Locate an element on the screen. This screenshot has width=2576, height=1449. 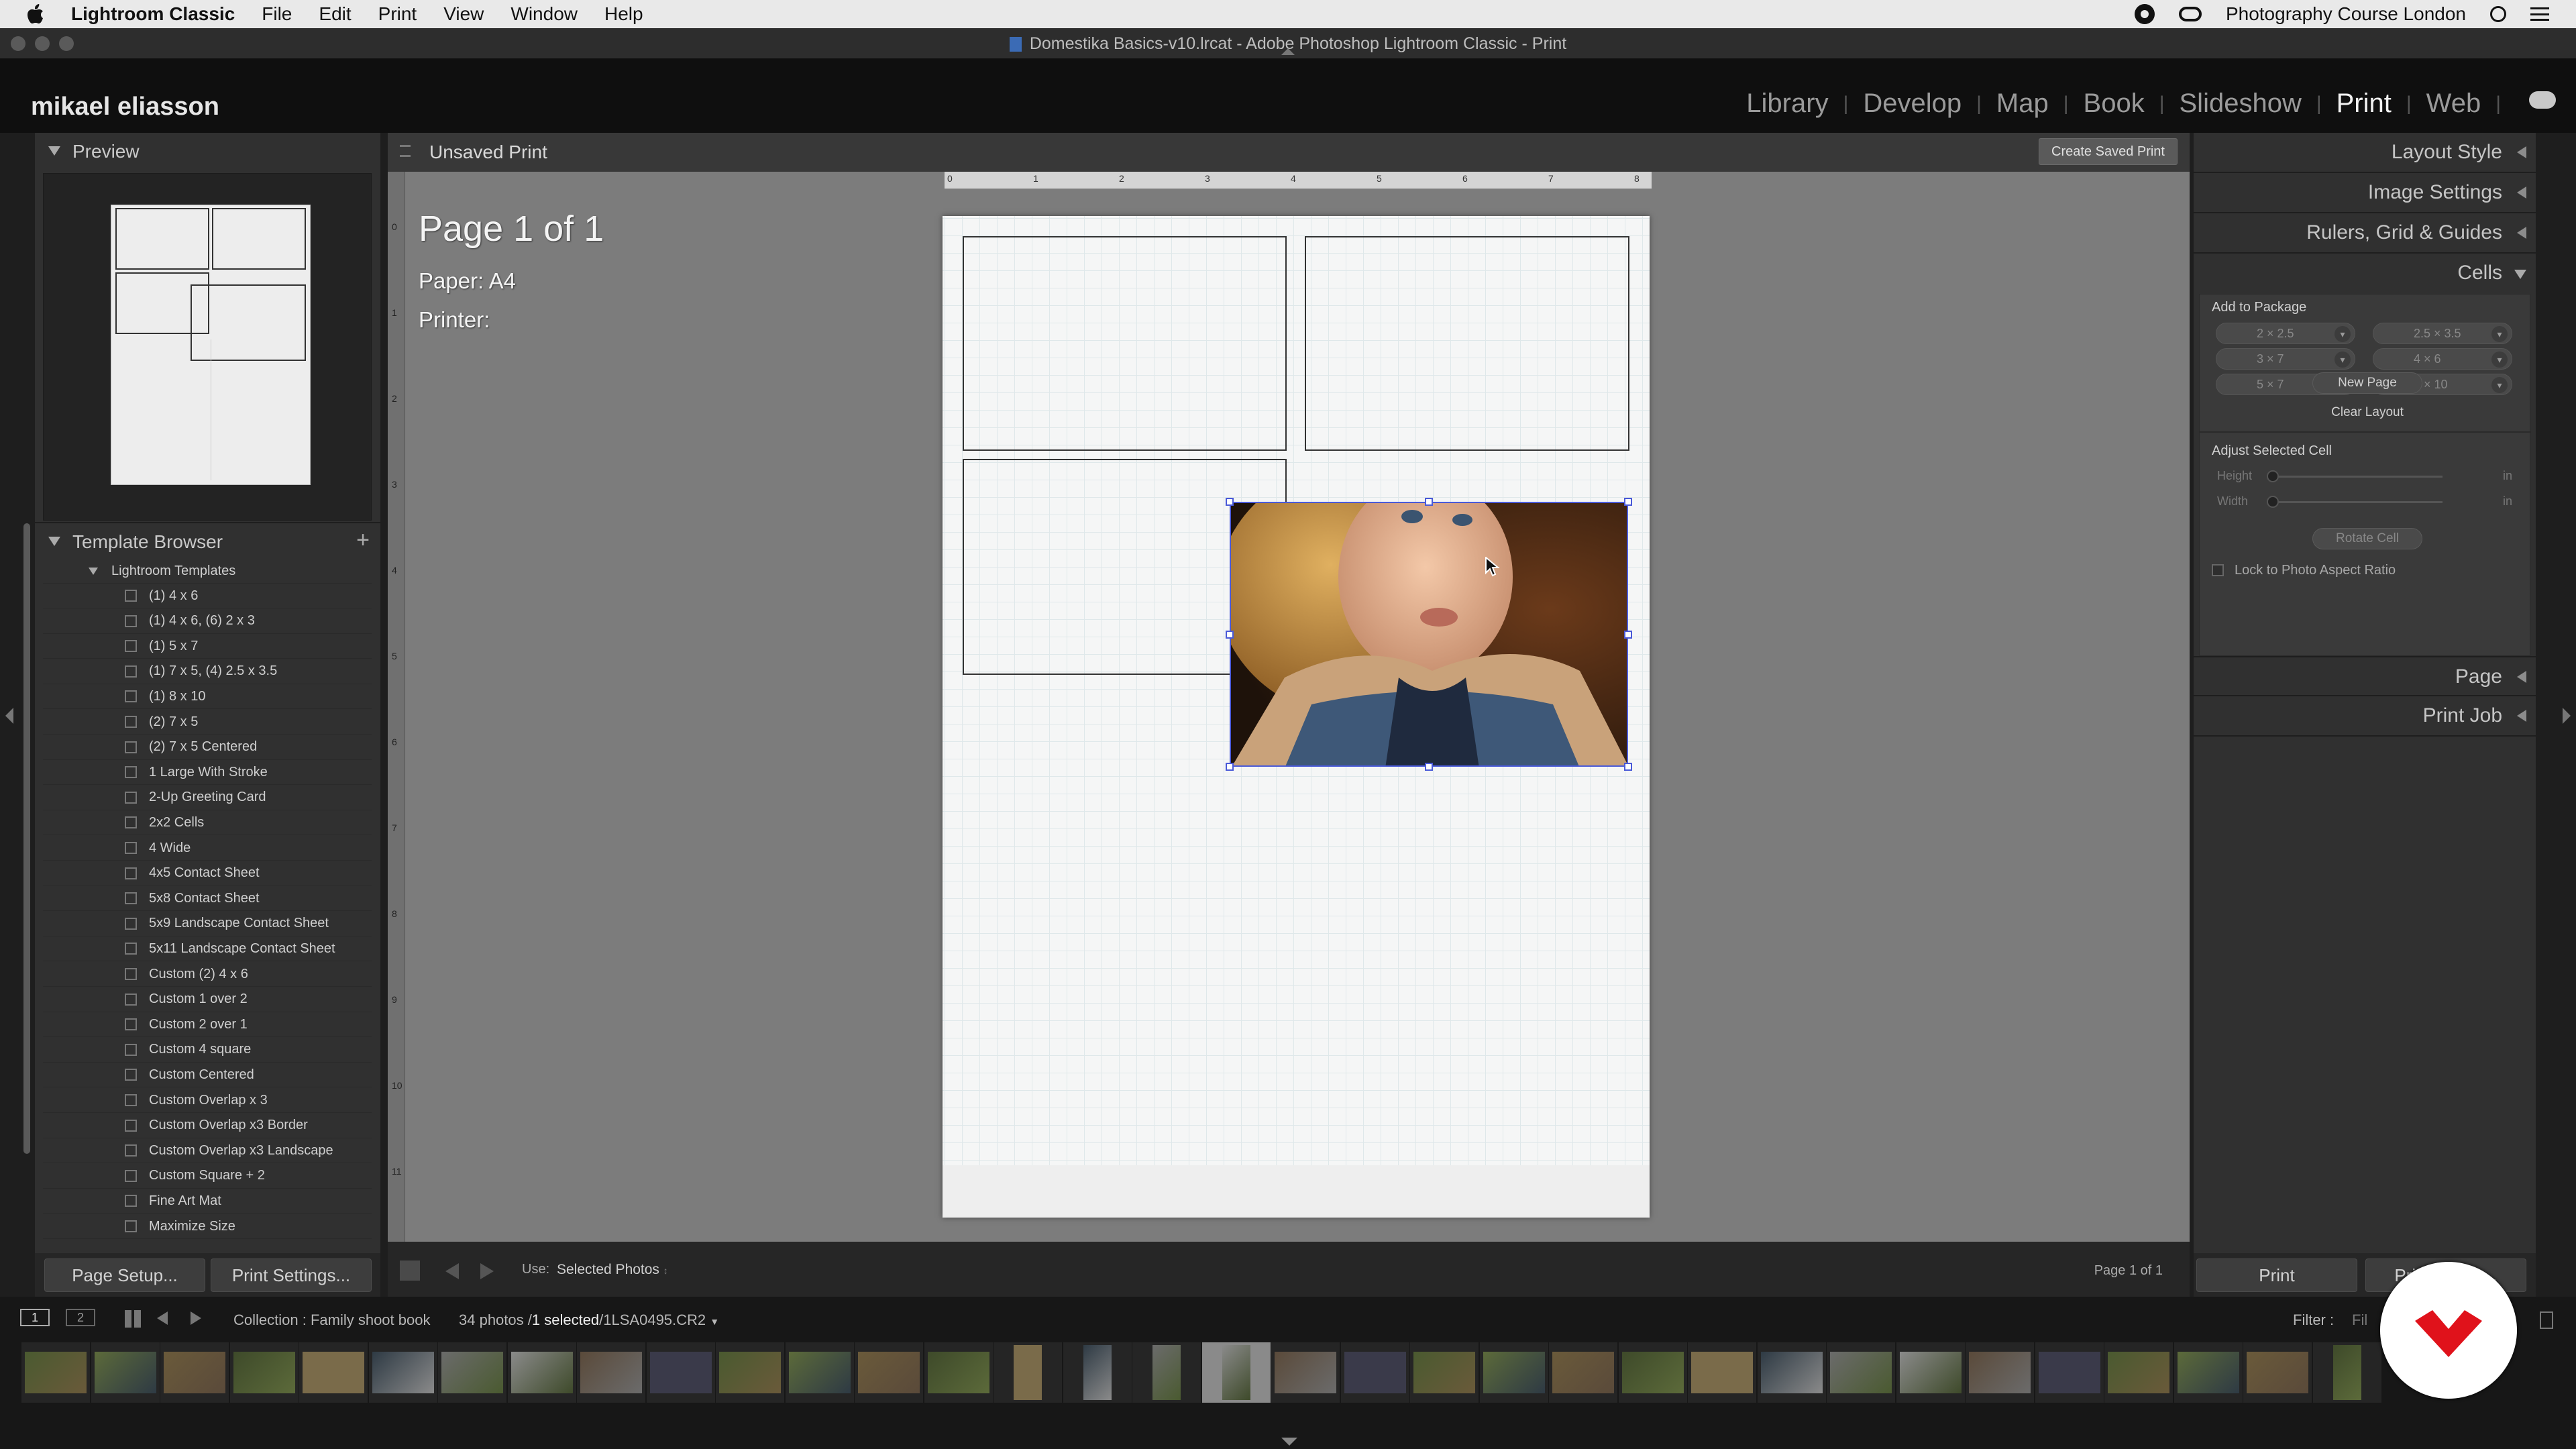
filter-dropdown: Fil is located at coordinates (2359, 1320).